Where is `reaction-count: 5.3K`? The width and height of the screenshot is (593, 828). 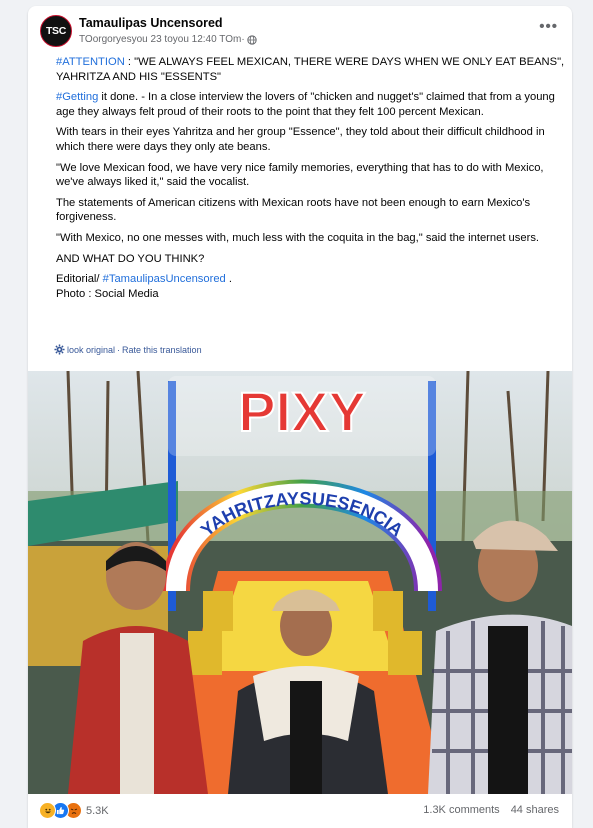 reaction-count: 5.3K is located at coordinates (97, 811).